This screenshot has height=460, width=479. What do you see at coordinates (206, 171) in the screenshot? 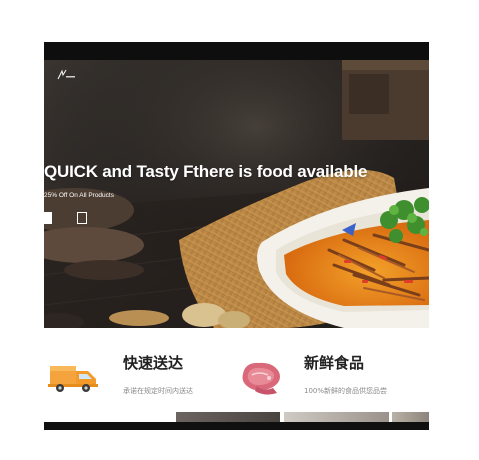
I see `hero-title: QUICK and Tasty Fthere is food available` at bounding box center [206, 171].